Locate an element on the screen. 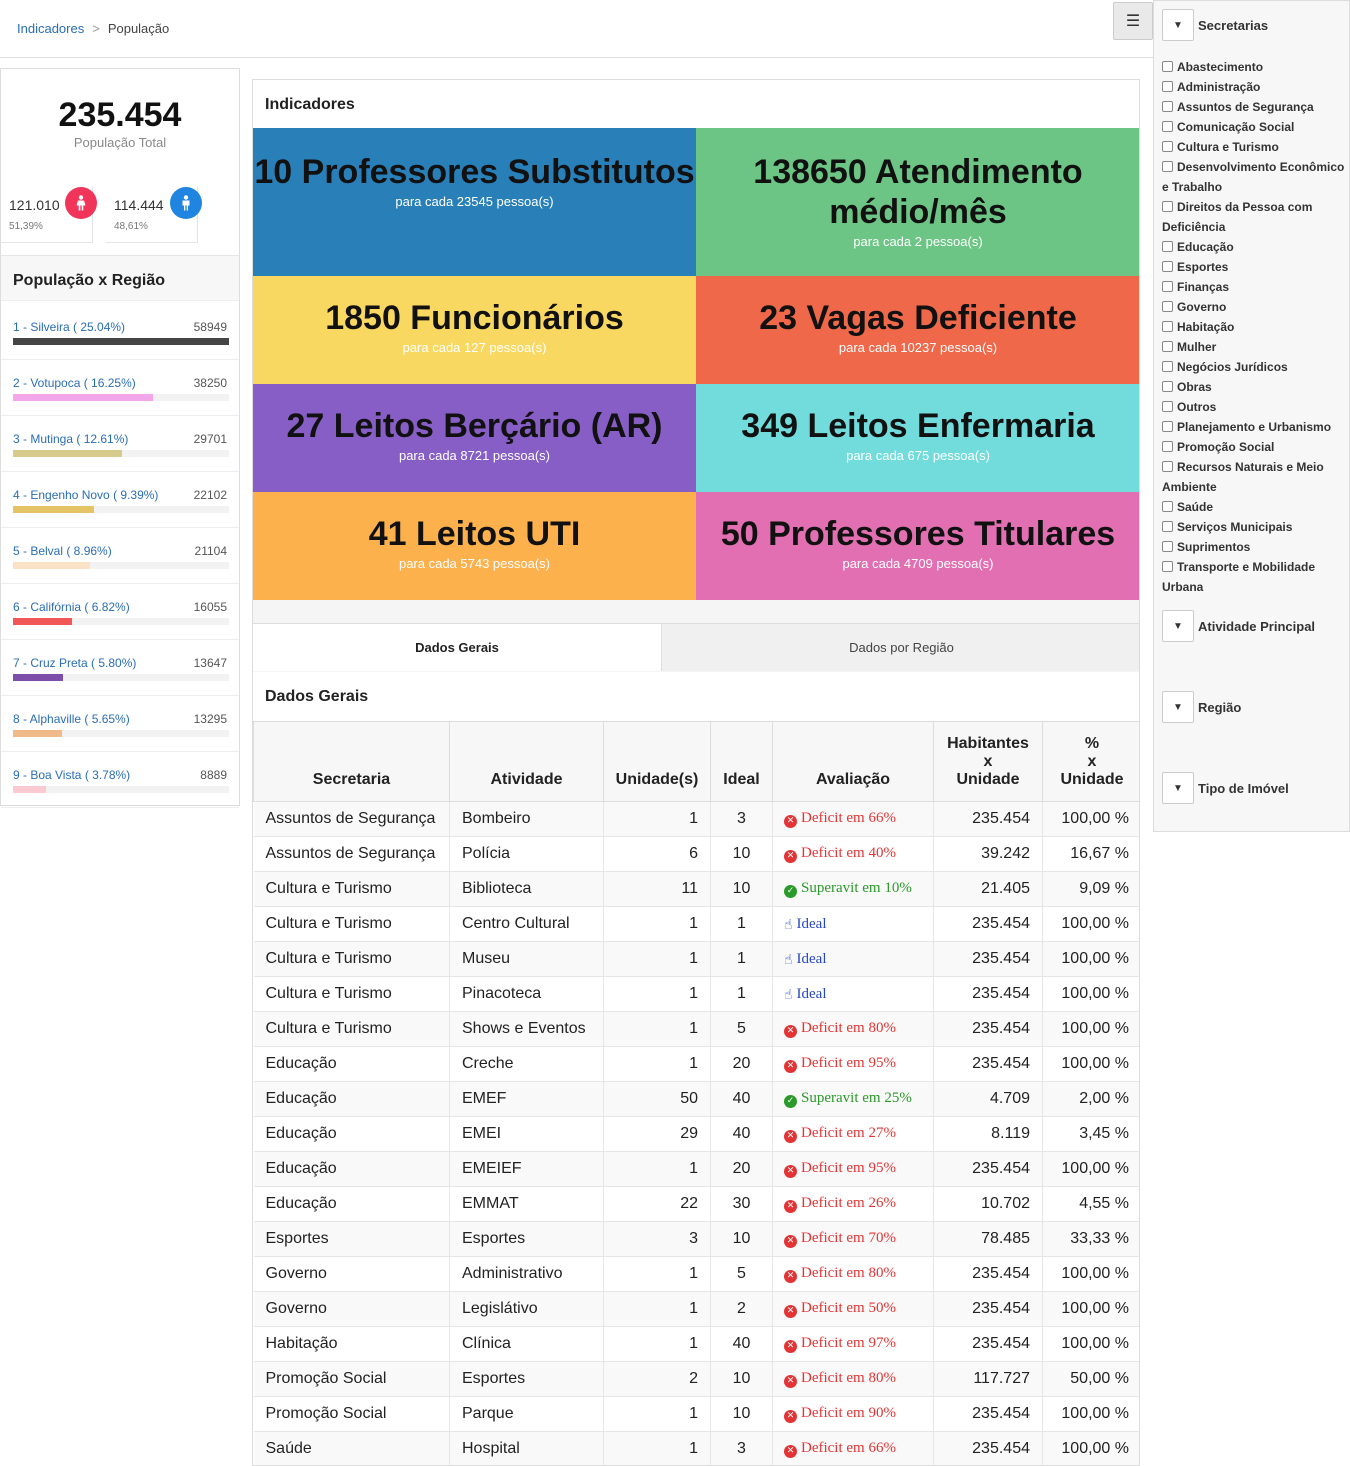 The height and width of the screenshot is (1466, 1350). region-item: 6 - Califórnia ( 6.82%) 16055 is located at coordinates (120, 612).